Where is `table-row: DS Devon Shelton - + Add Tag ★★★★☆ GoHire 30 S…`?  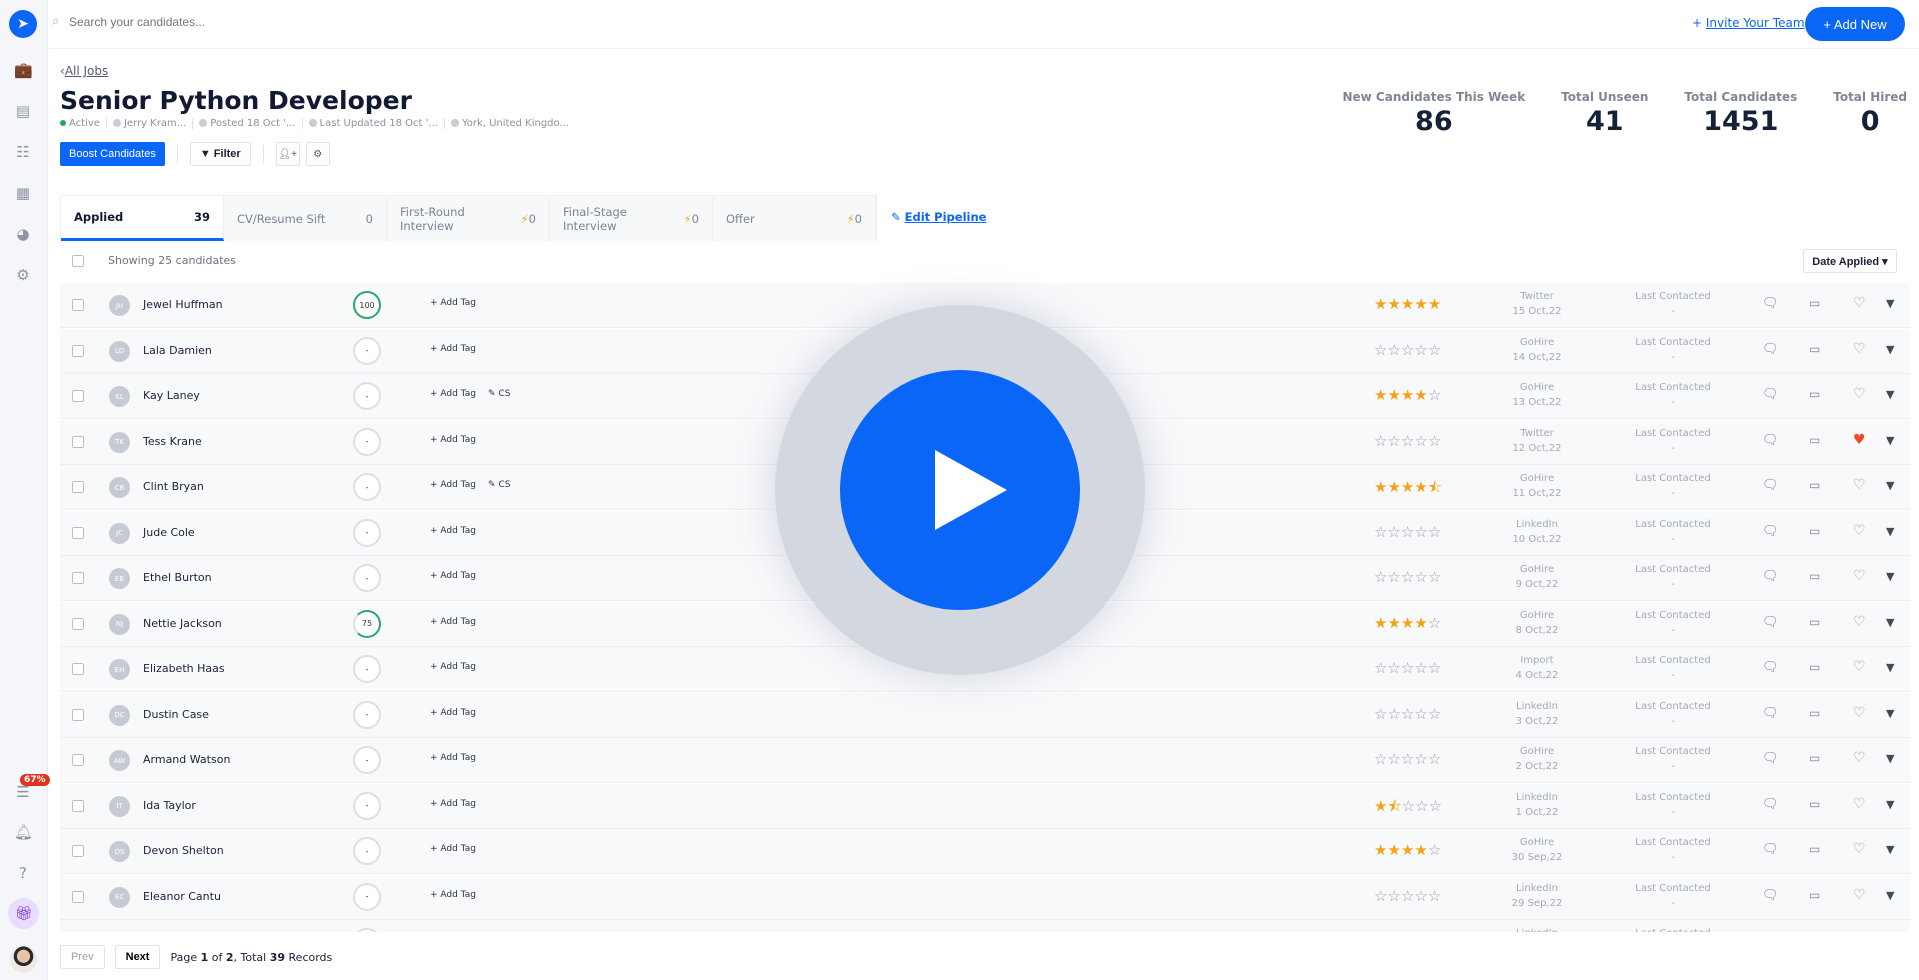
table-row: DS Devon Shelton - + Add Tag ★★★★☆ GoHire 30 S… is located at coordinates (985, 851).